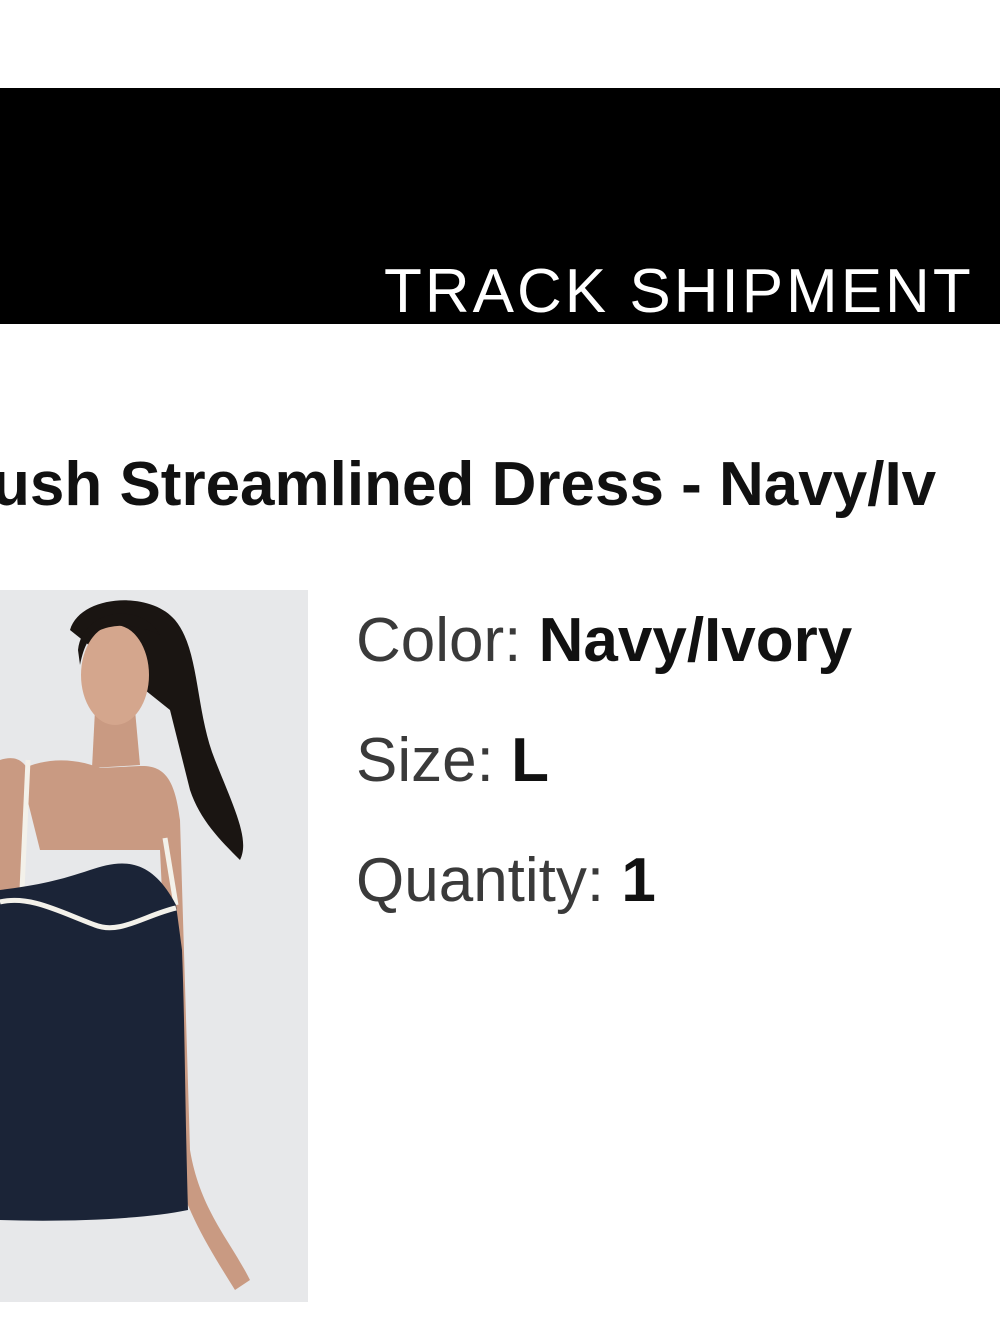 This screenshot has height=1333, width=1000. I want to click on size-label: Size:, so click(434, 760).